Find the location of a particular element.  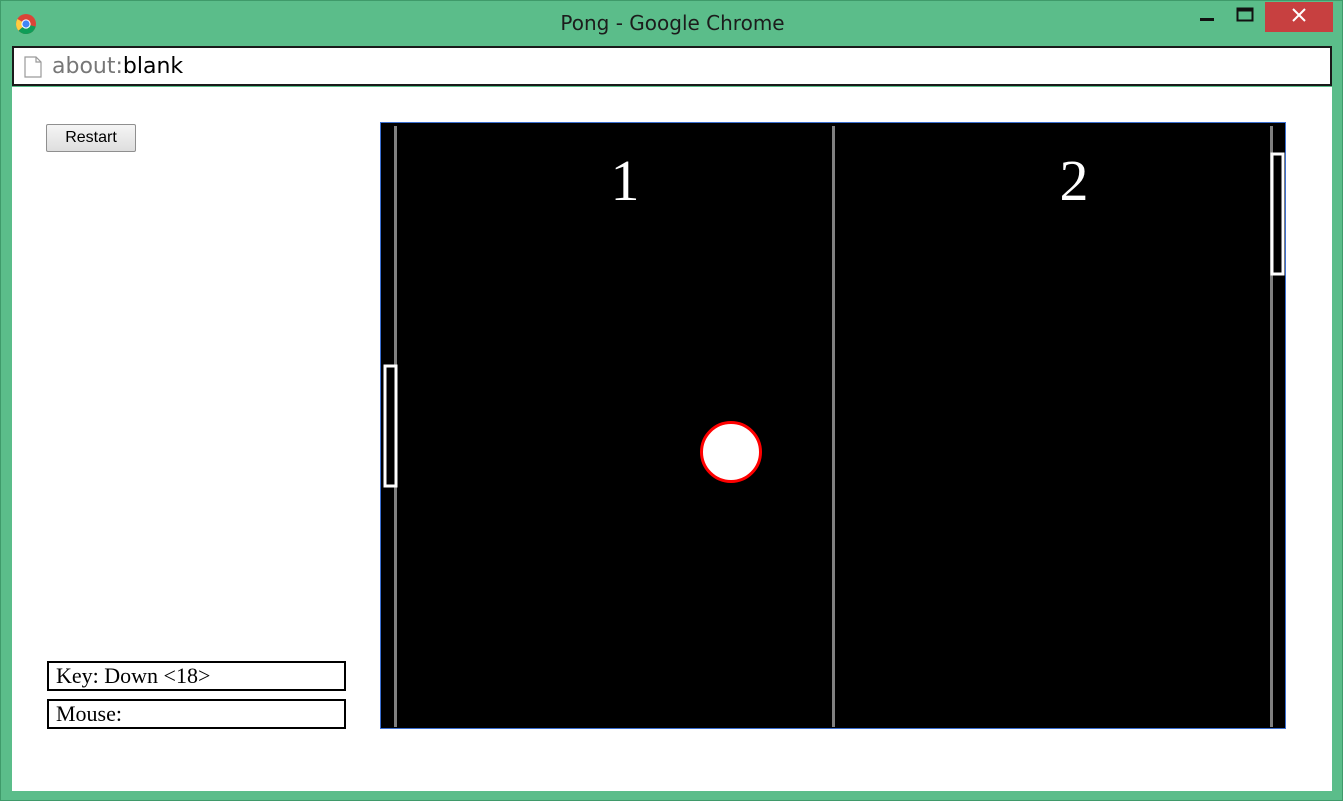

right-score: 2 is located at coordinates (1074, 180).